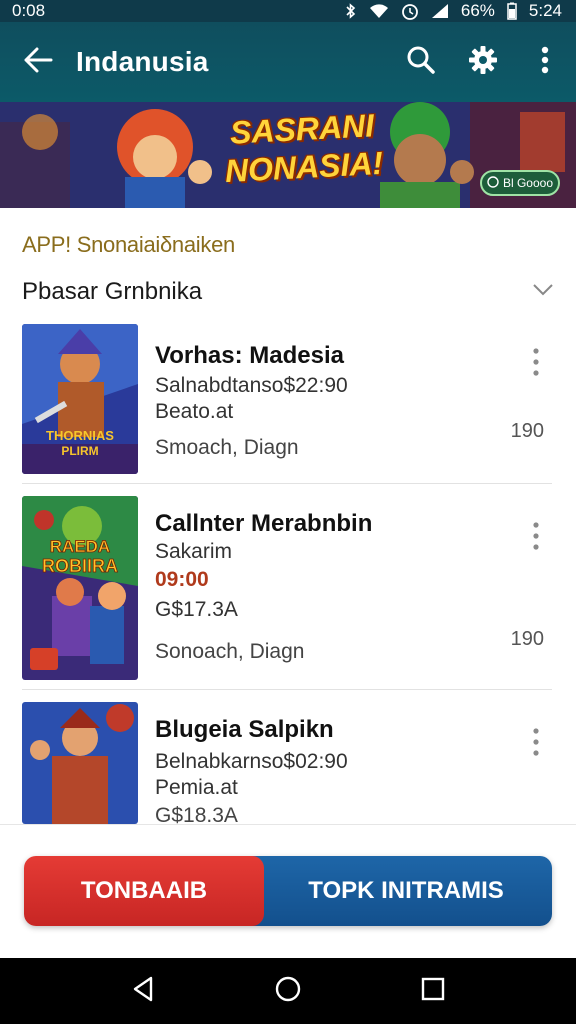  What do you see at coordinates (251, 761) in the screenshot?
I see `item-price: Belnabkarnso$02:90` at bounding box center [251, 761].